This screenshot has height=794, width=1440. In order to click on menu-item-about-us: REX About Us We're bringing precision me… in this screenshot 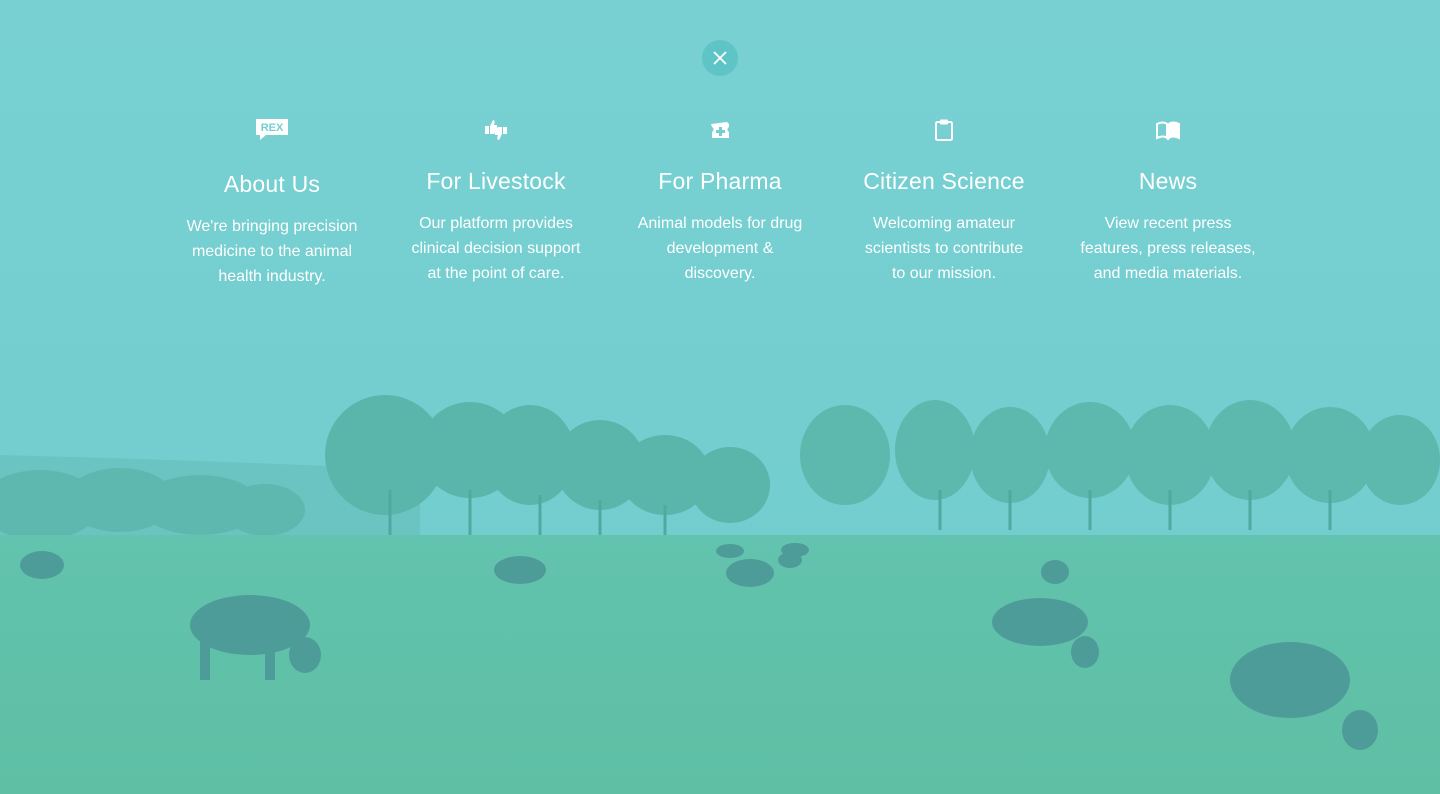, I will do `click(272, 199)`.